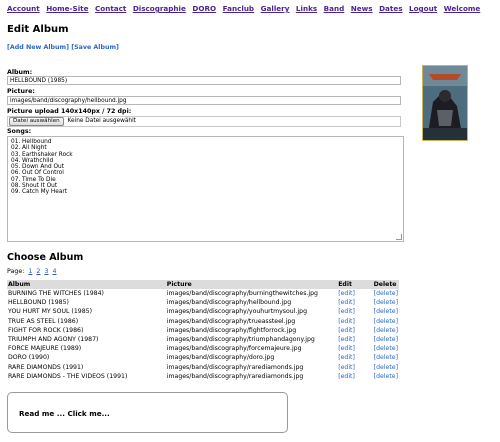 This screenshot has width=500, height=442. What do you see at coordinates (334, 8) in the screenshot?
I see `nav-link-band: Band` at bounding box center [334, 8].